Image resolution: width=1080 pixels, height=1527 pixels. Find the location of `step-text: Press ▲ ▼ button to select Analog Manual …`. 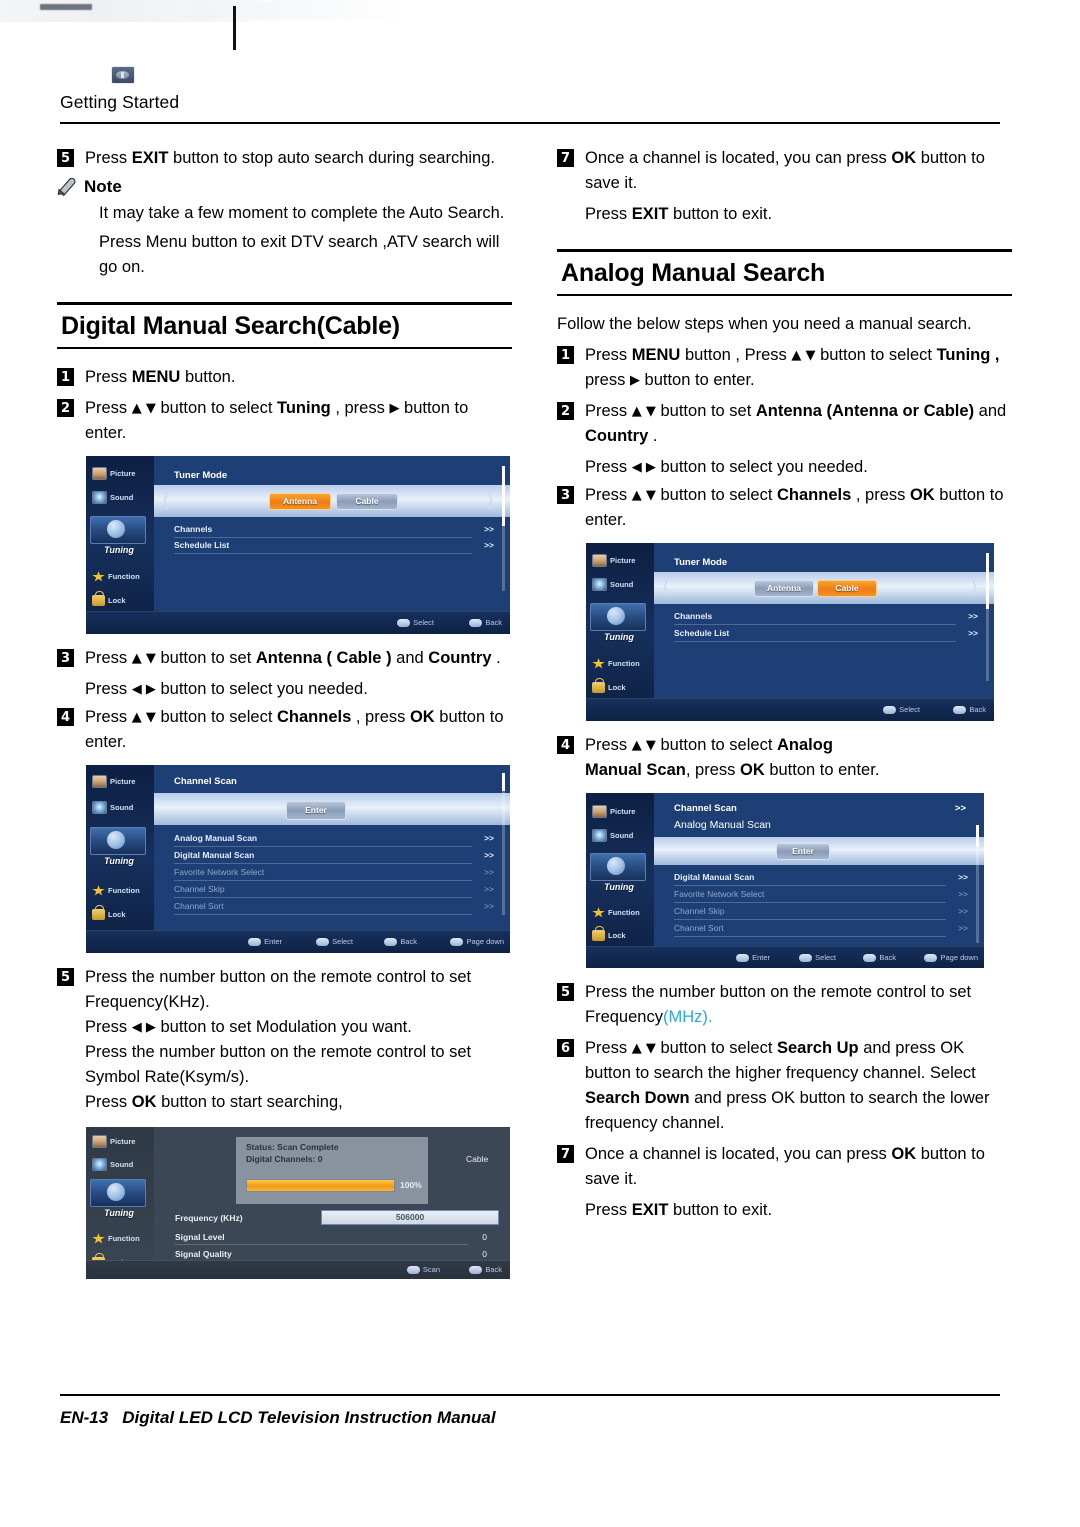

step-text: Press ▲ ▼ button to select Analog Manual … is located at coordinates (732, 758).